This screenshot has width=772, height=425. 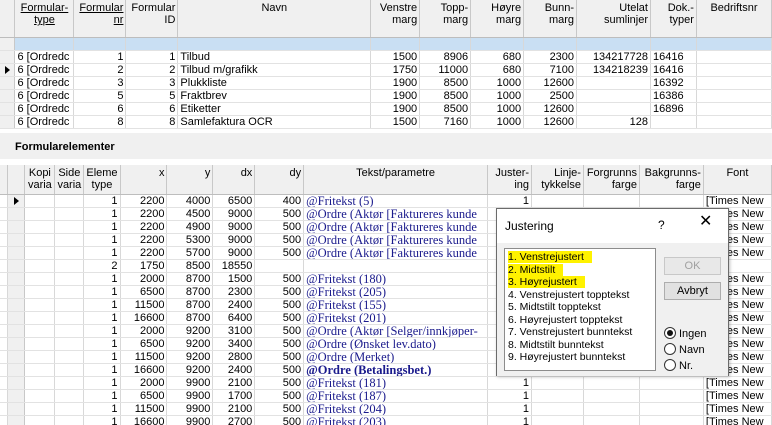 I want to click on table-cell: Tilbud, so click(x=274, y=57).